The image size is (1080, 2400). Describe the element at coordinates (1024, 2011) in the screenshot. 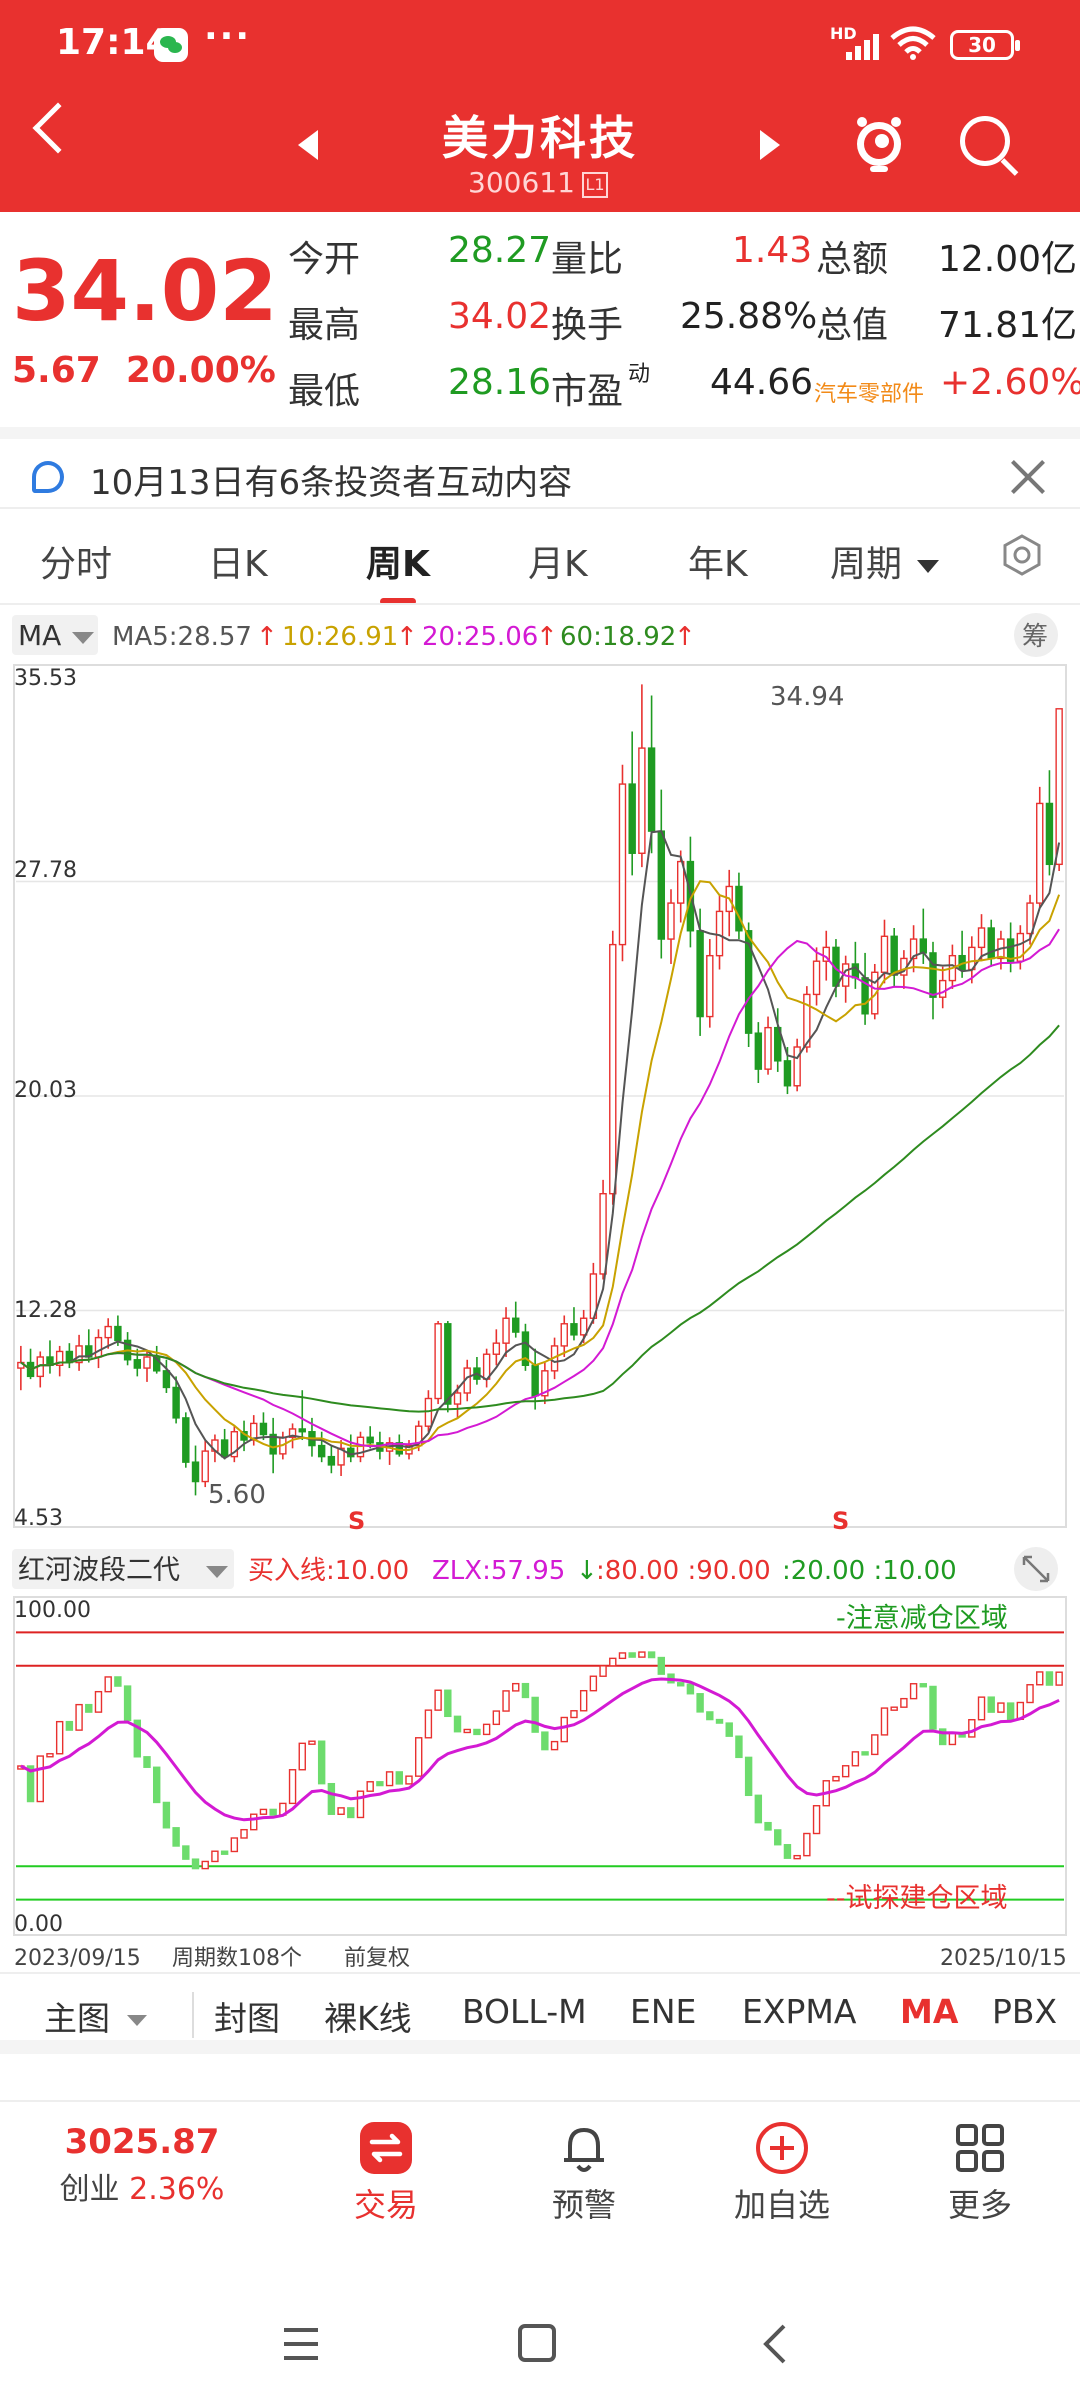

I see `itab-pbx: PBX` at that location.